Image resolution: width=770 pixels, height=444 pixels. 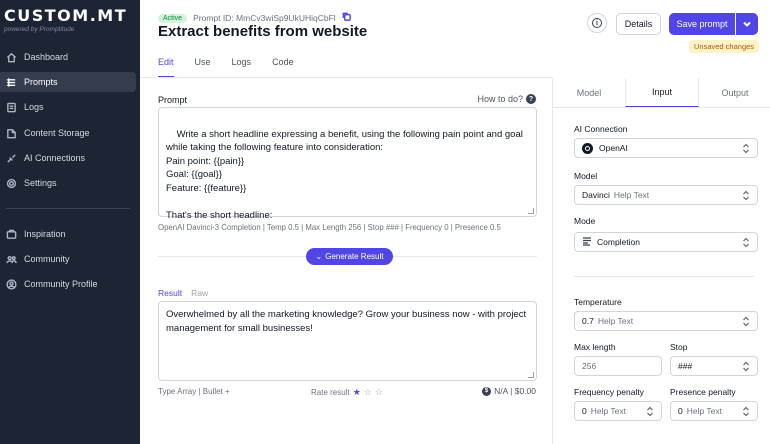 I want to click on result-tabs: Result Raw, so click(x=183, y=293).